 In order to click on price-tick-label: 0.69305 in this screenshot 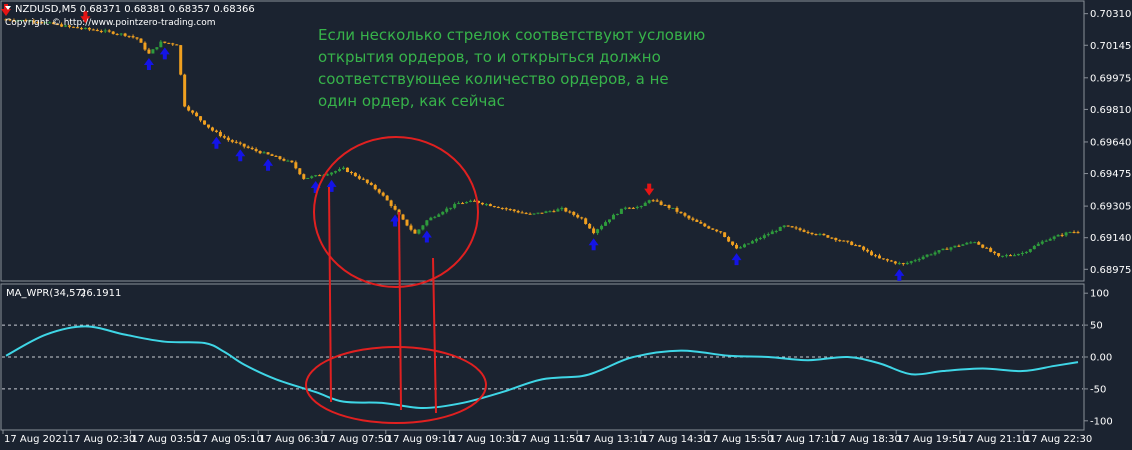, I will do `click(1110, 207)`.